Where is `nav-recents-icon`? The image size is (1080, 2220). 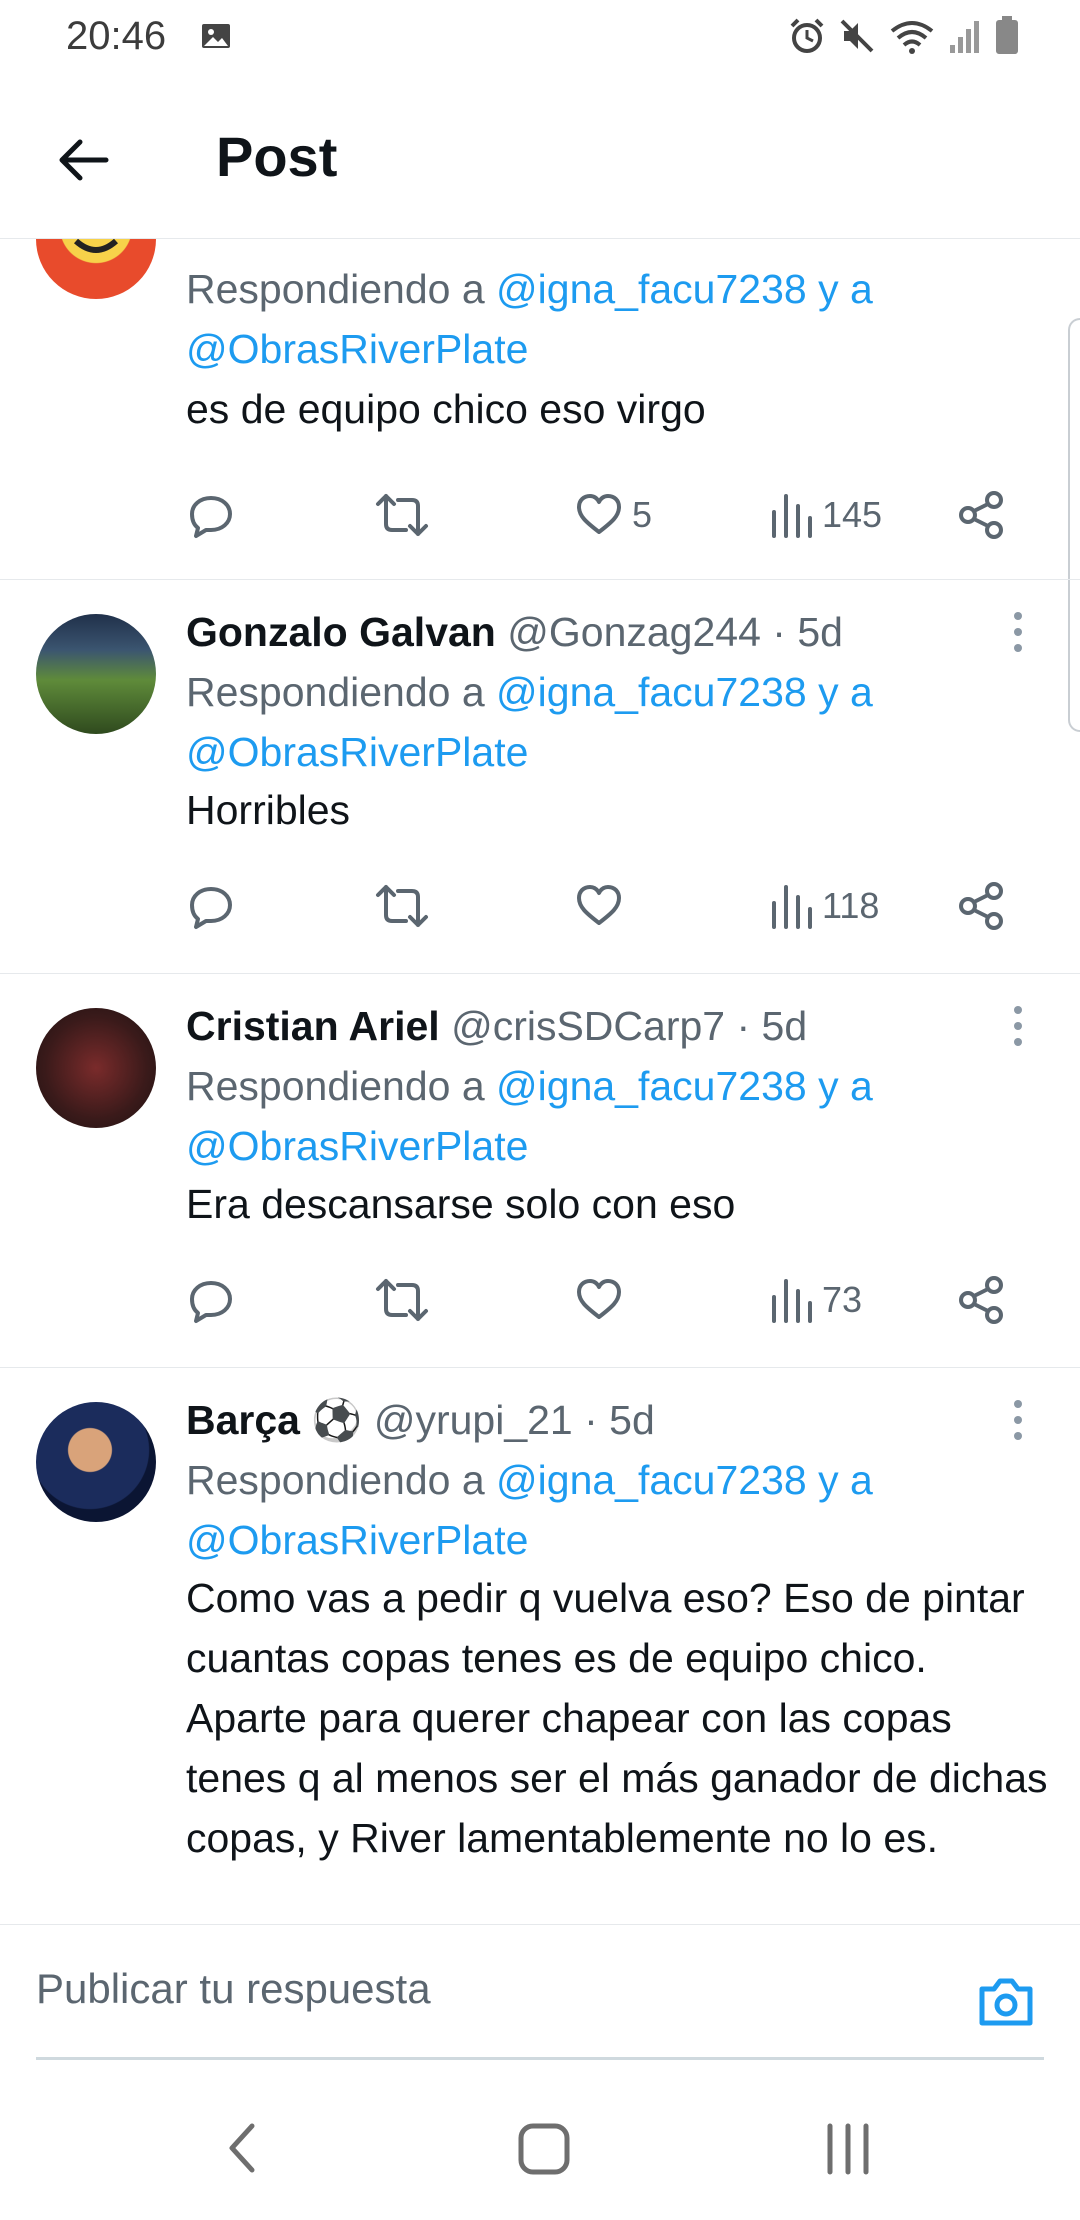 nav-recents-icon is located at coordinates (848, 2148).